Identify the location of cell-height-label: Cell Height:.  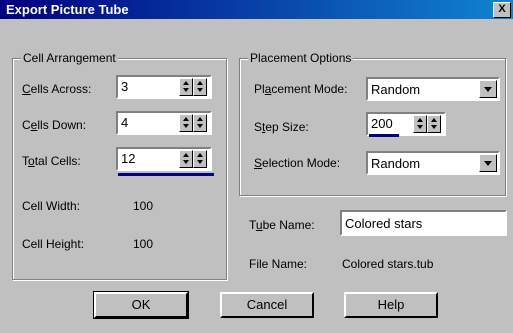
(53, 244).